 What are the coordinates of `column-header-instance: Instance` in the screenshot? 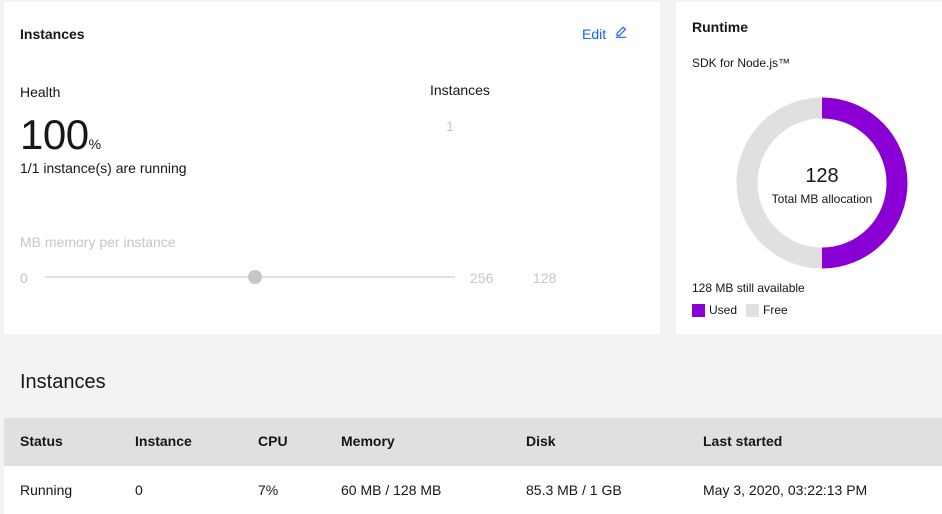 It's located at (163, 441).